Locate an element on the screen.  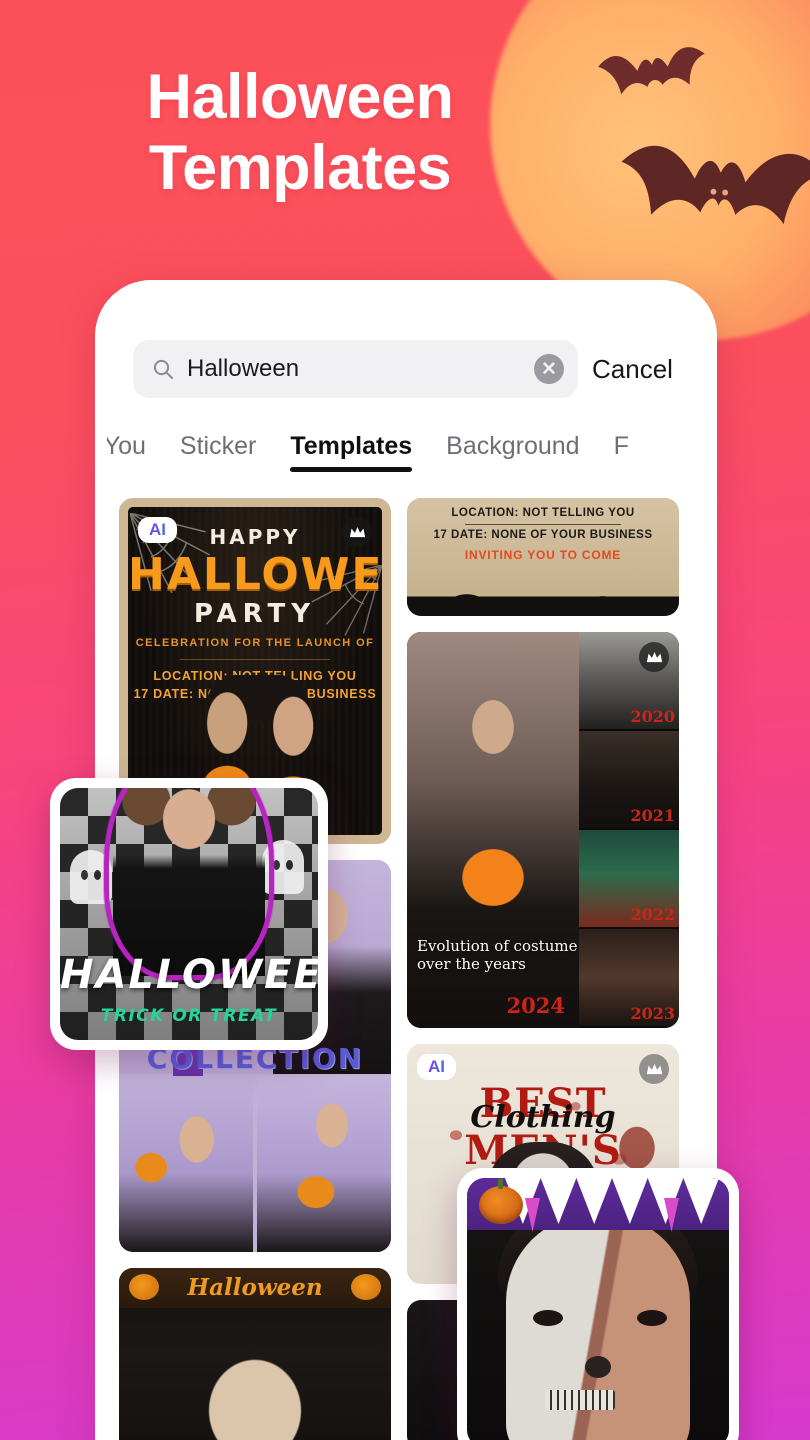
skull-nose is located at coordinates (598, 1367).